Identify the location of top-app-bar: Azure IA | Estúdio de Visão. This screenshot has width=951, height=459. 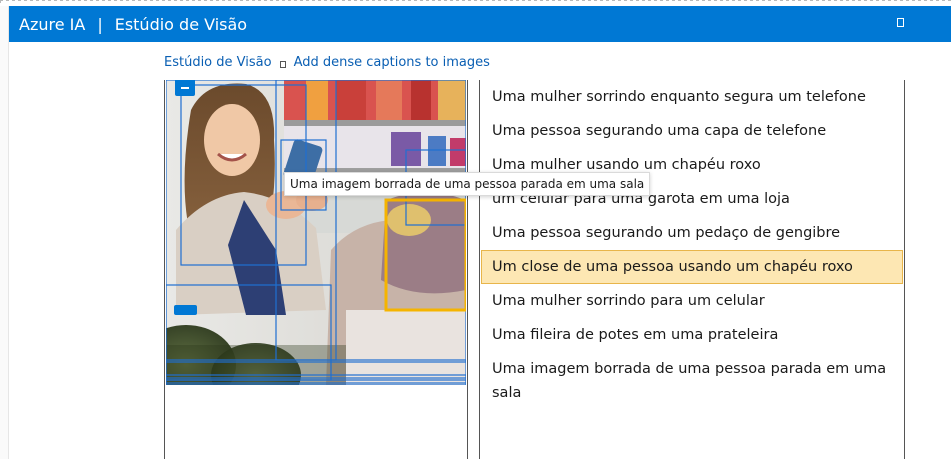
(480, 24).